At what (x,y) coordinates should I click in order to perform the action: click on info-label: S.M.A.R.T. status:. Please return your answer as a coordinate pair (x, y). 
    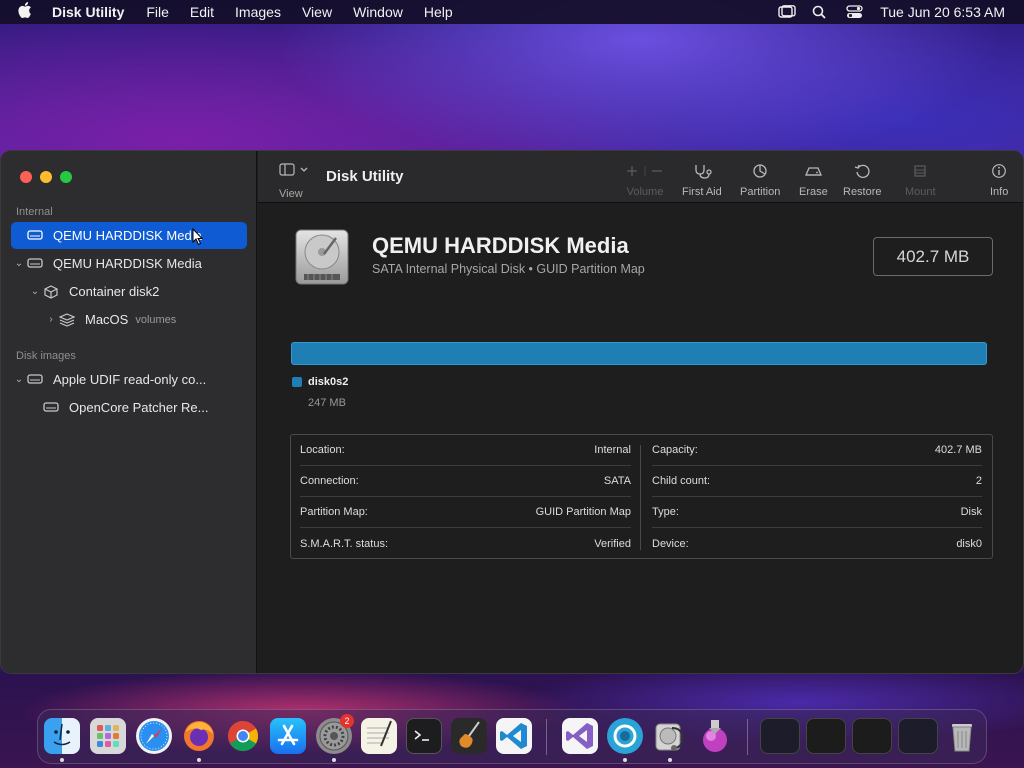
    Looking at the image, I should click on (344, 543).